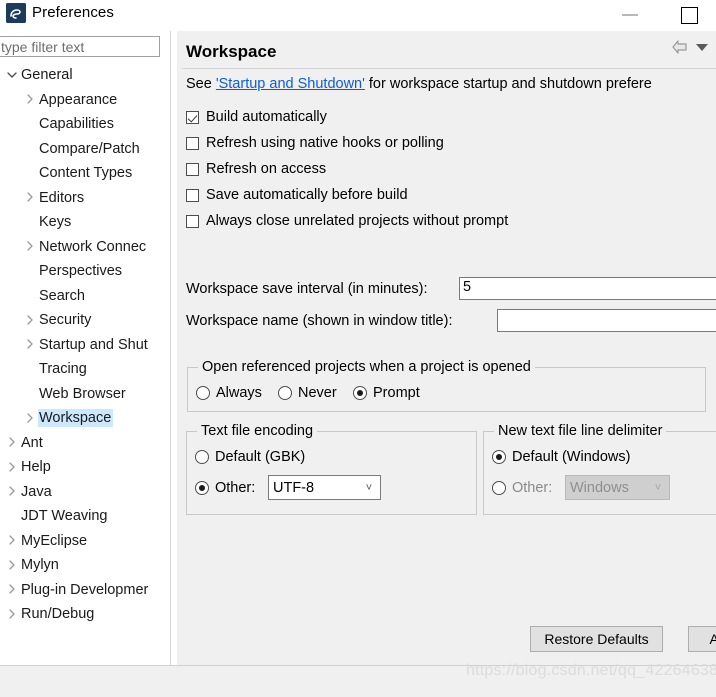 This screenshot has height=697, width=716. Describe the element at coordinates (85, 614) in the screenshot. I see `sidebar-item-run-debug: Run/Debug` at that location.